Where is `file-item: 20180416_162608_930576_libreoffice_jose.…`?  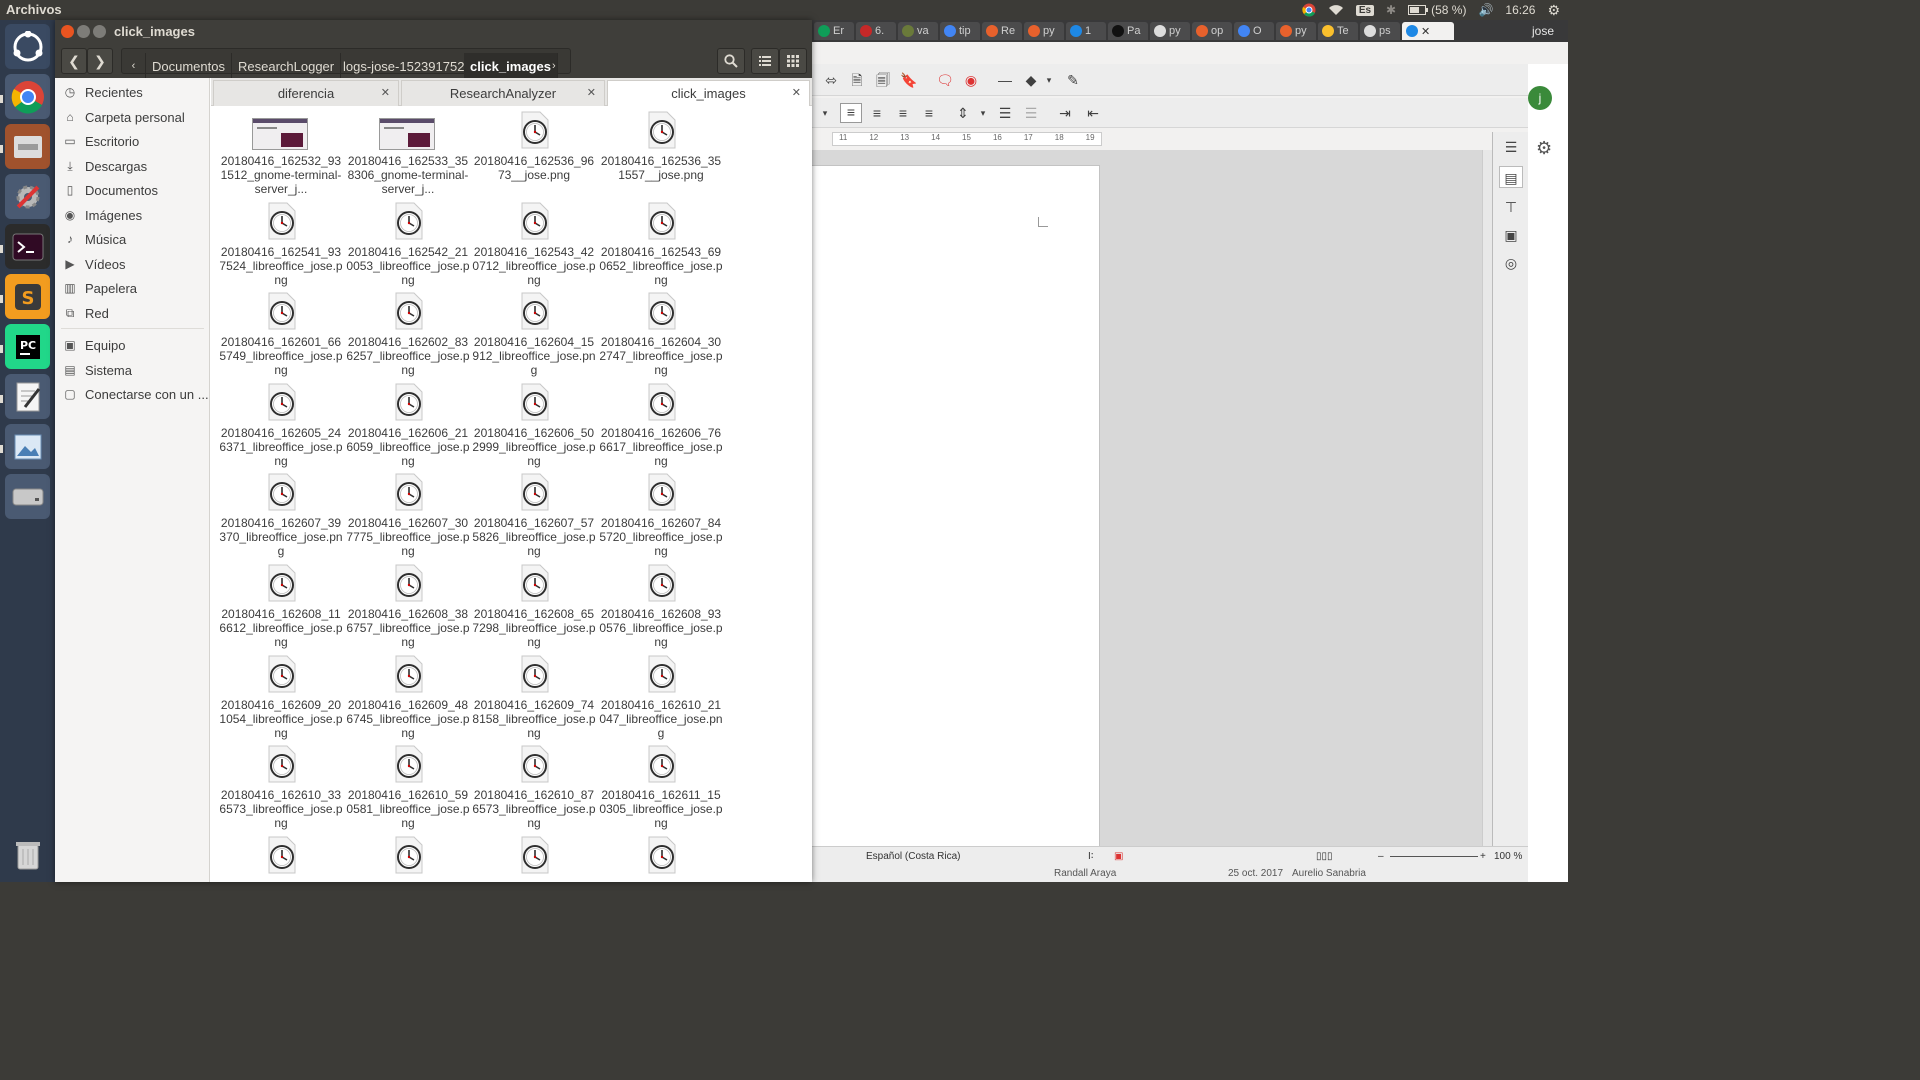
file-item: 20180416_162608_930576_libreoffice_jose.… is located at coordinates (661, 608).